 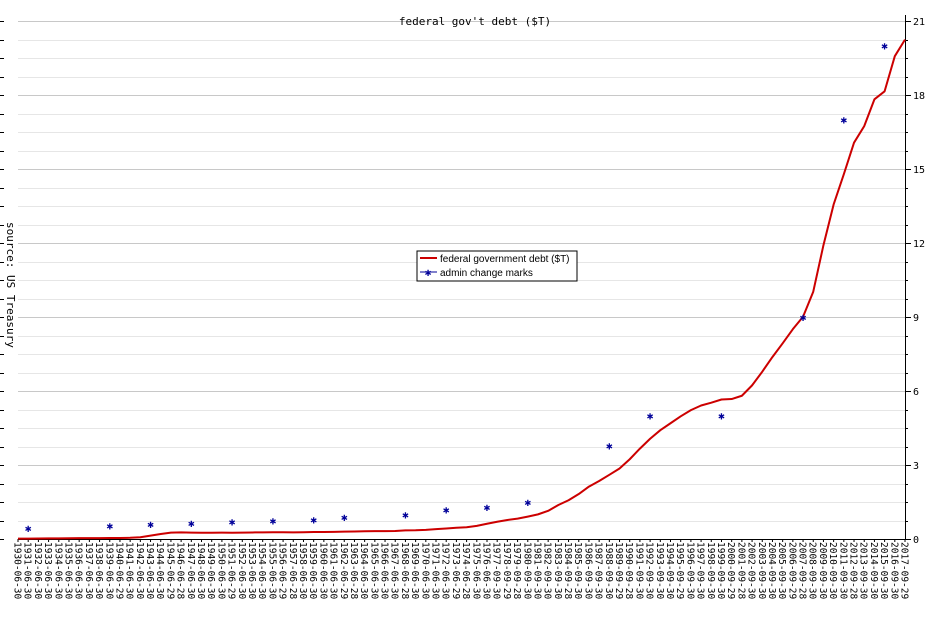 I want to click on x-tick-label: 1949-06-30, so click(x=210, y=570).